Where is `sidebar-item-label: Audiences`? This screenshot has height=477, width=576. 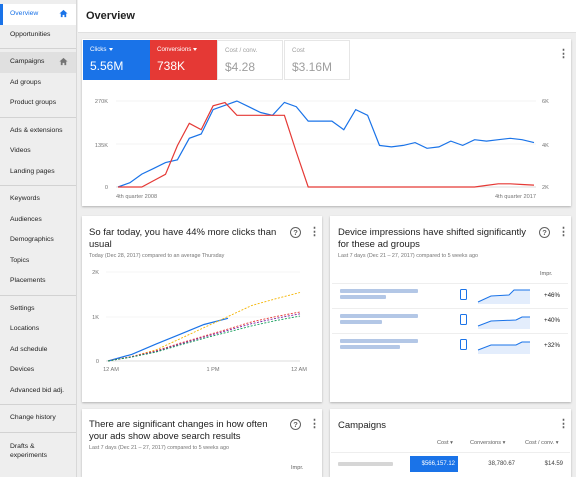
sidebar-item-label: Audiences is located at coordinates (26, 219).